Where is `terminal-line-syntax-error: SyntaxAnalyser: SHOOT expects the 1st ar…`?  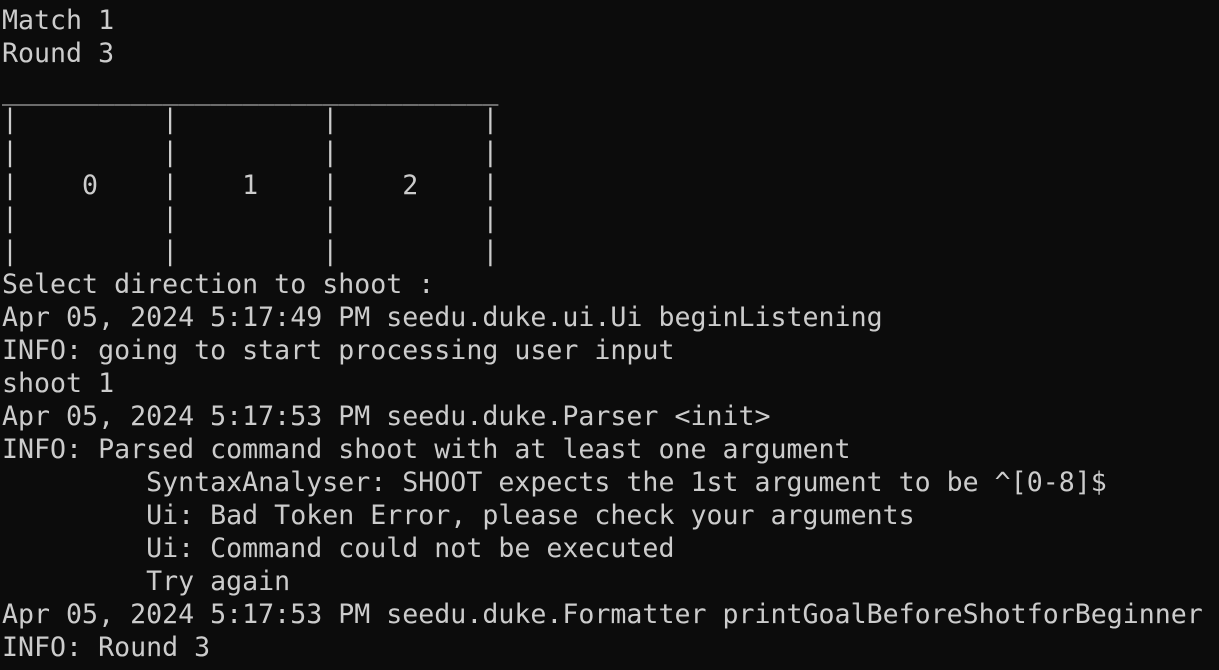
terminal-line-syntax-error: SyntaxAnalyser: SHOOT expects the 1st ar… is located at coordinates (554, 482).